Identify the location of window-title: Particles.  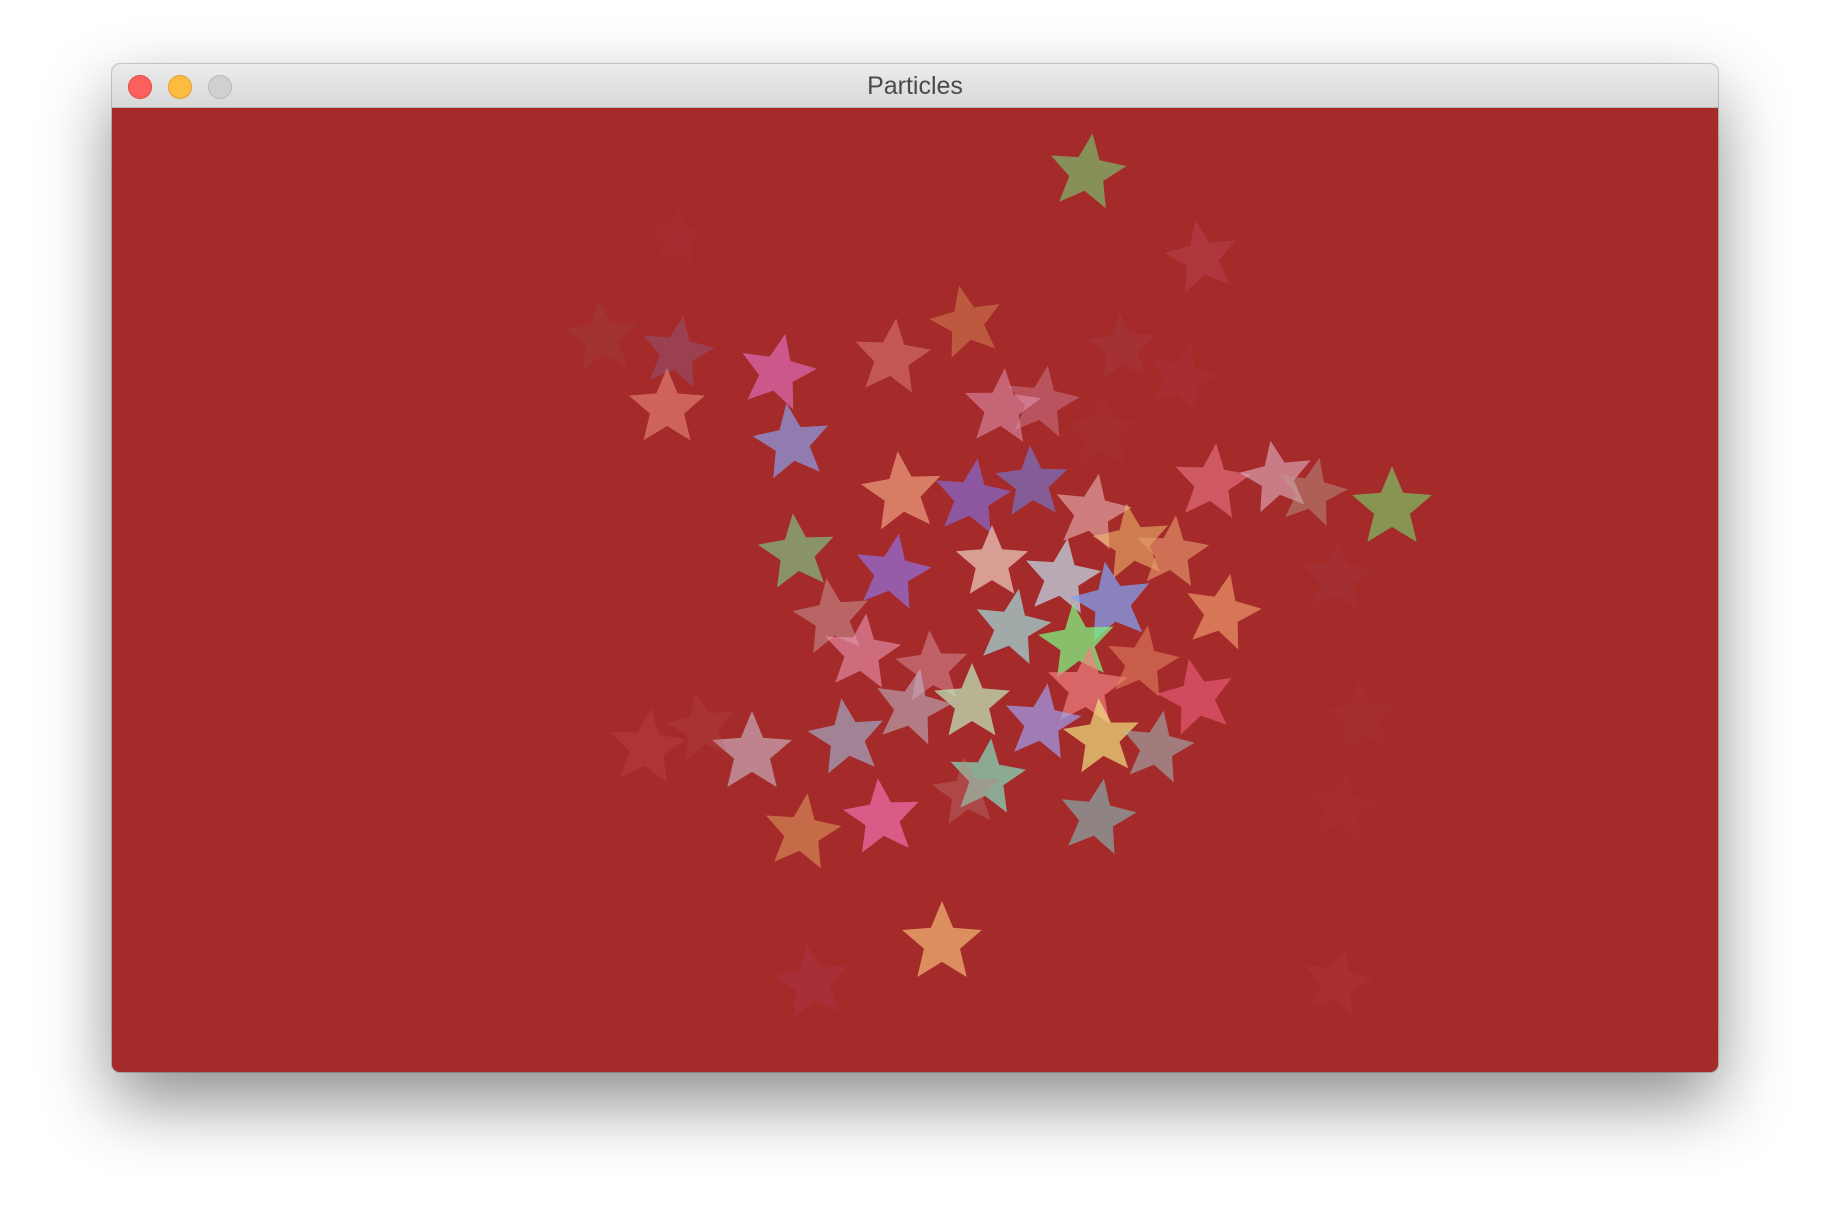
(915, 86).